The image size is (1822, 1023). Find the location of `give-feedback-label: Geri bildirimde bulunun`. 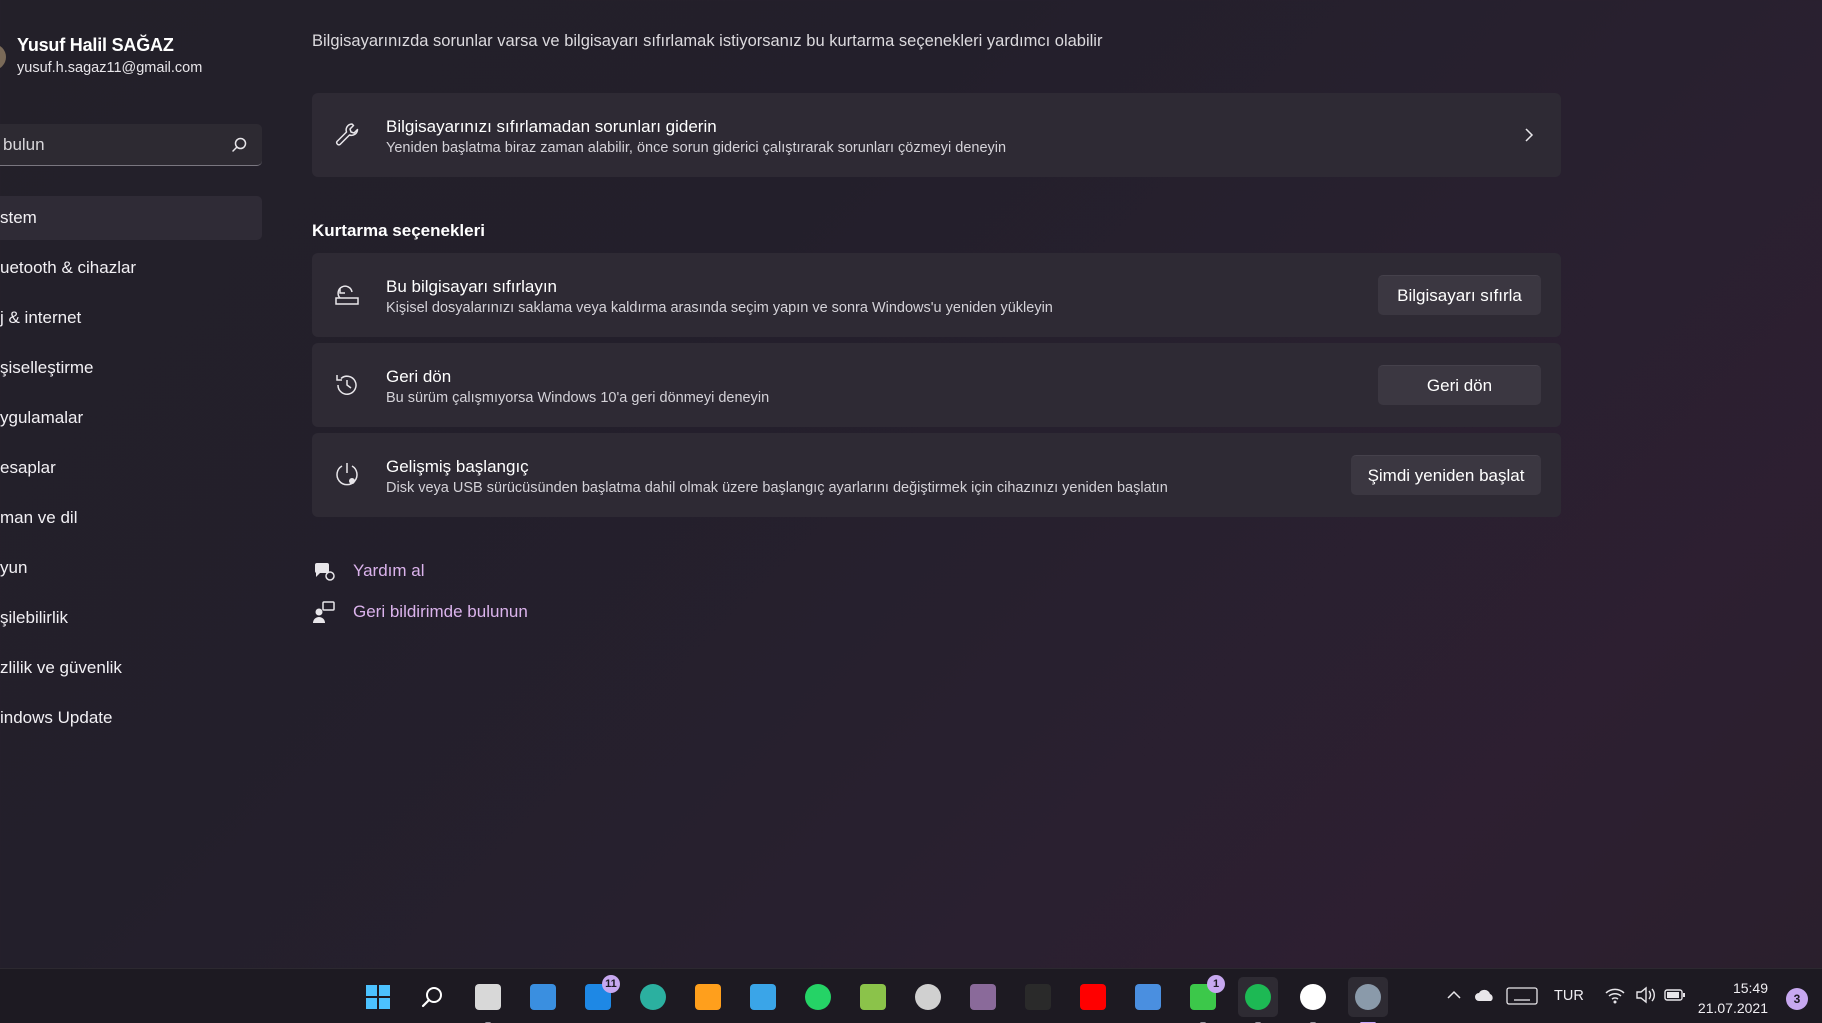

give-feedback-label: Geri bildirimde bulunun is located at coordinates (440, 611).